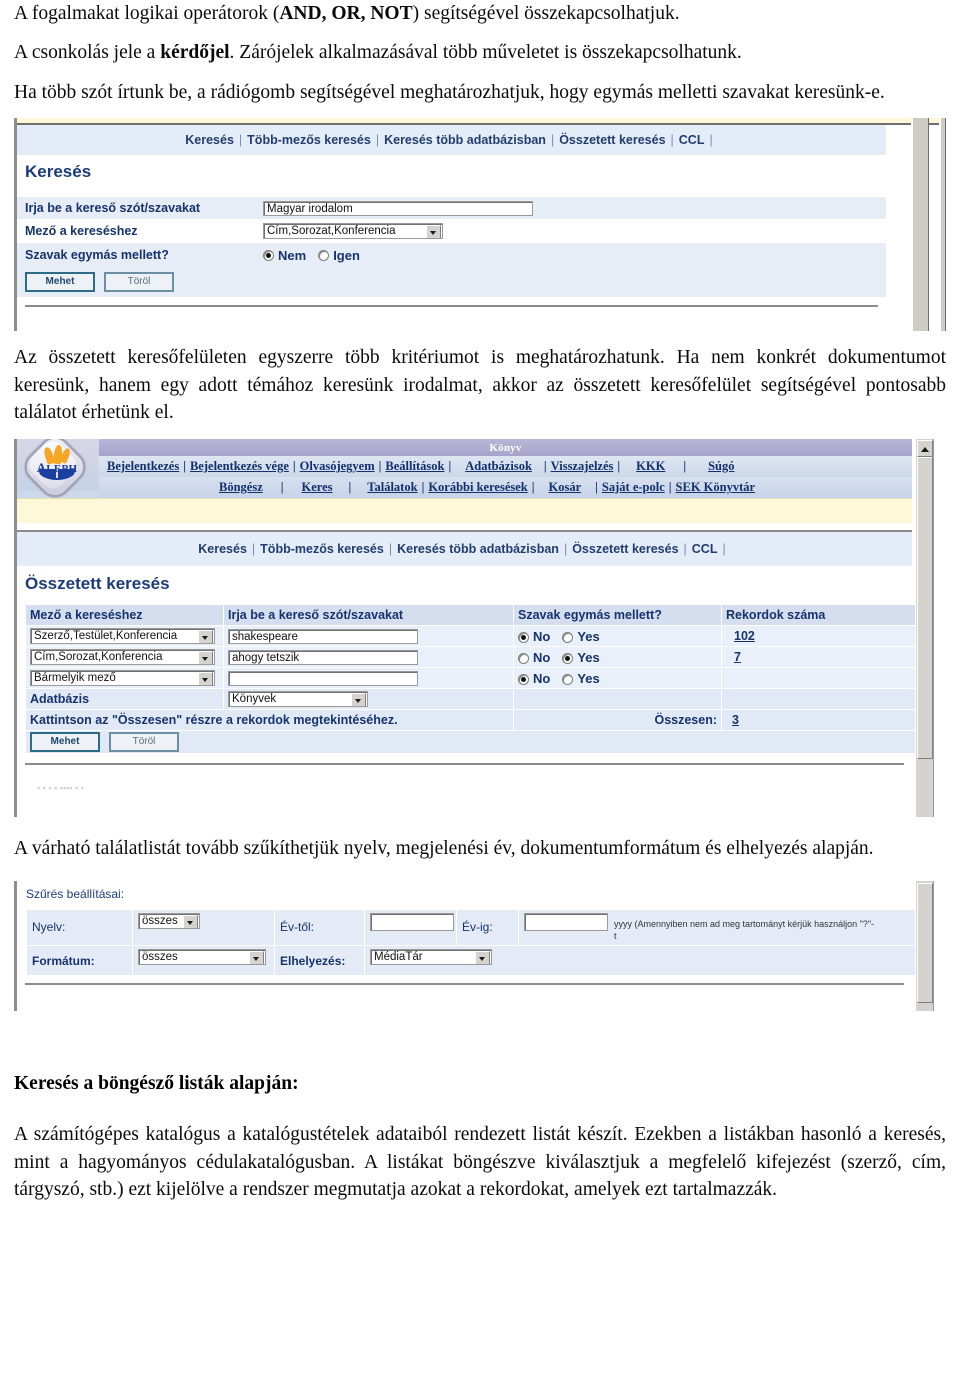  I want to click on nav-bongesz: Böngész, so click(241, 487).